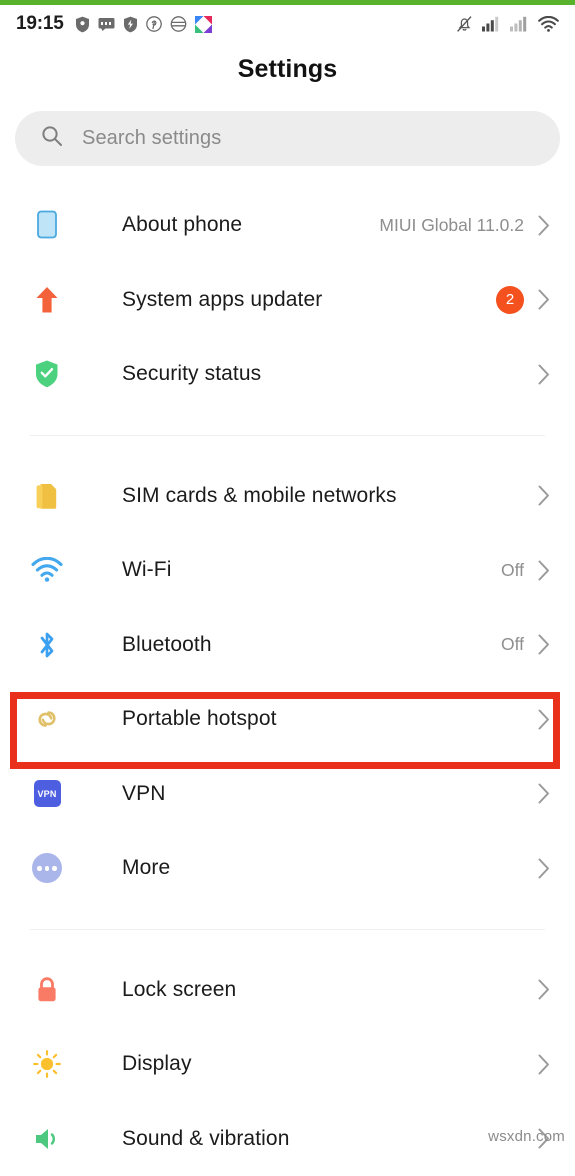  What do you see at coordinates (287, 374) in the screenshot?
I see `settings-row-security-status: Security status` at bounding box center [287, 374].